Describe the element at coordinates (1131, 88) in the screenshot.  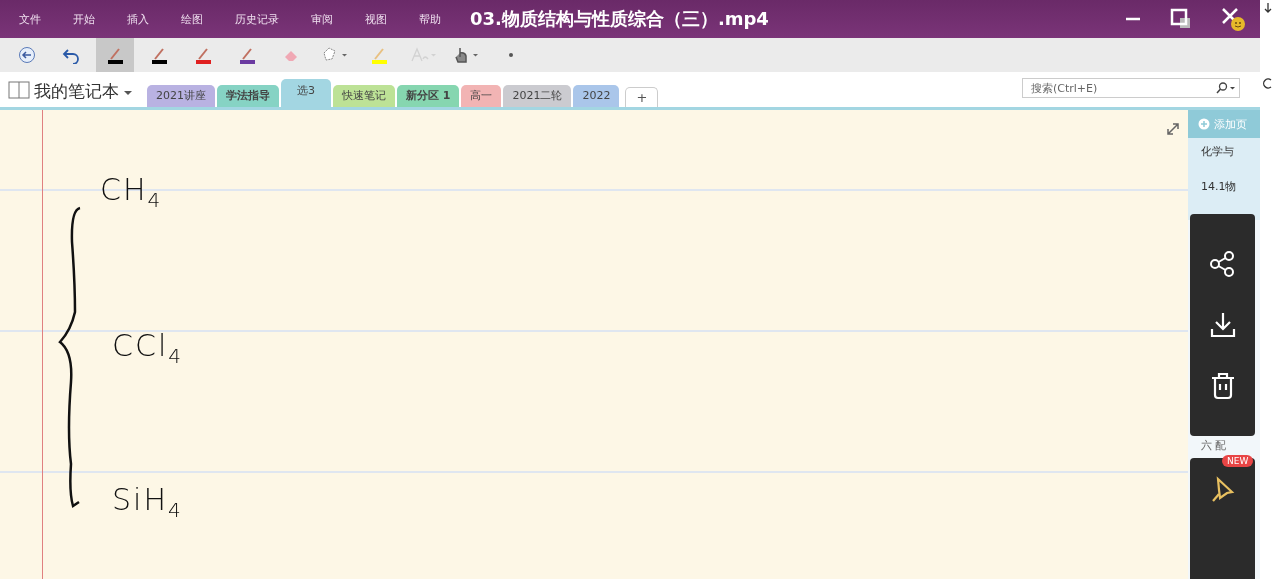
I see `search-field: 搜索(Ctrl+E)` at that location.